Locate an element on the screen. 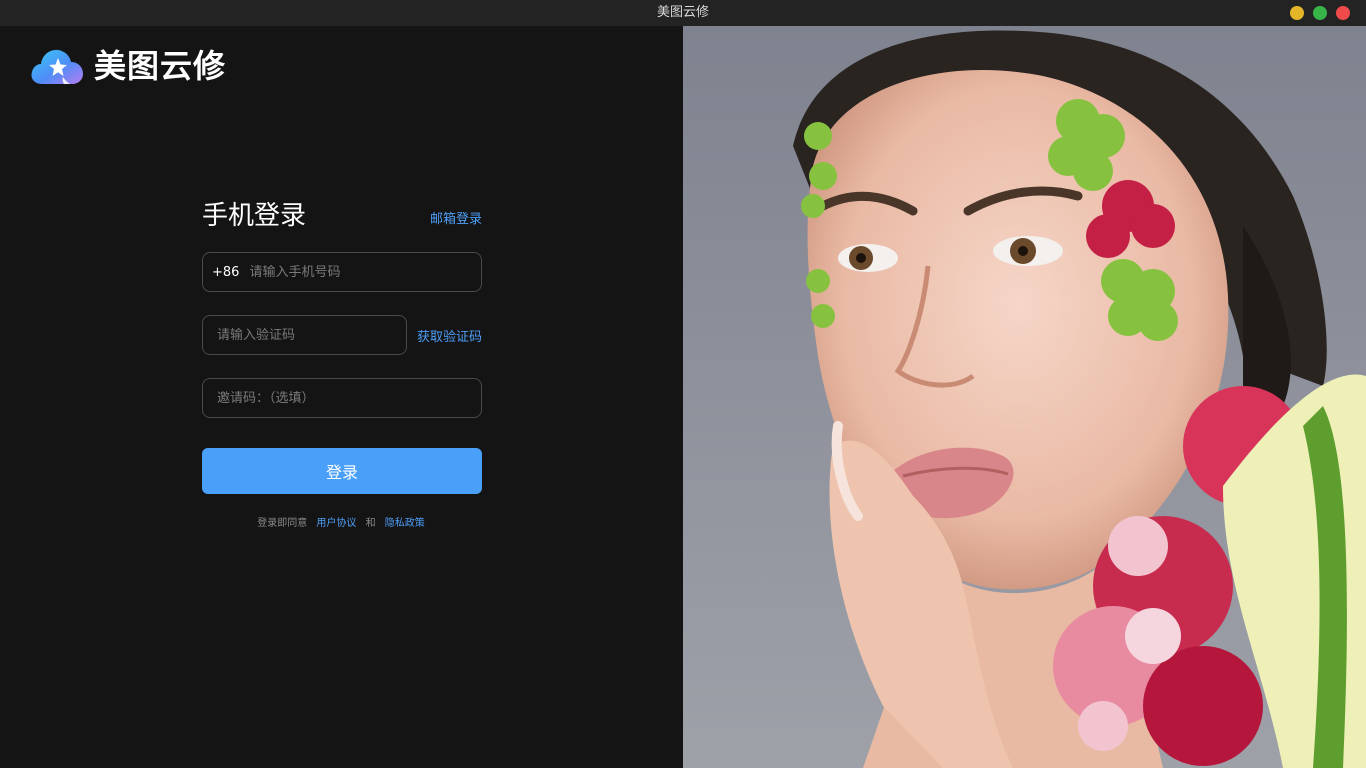 Image resolution: width=1366 pixels, height=768 pixels. phone-input is located at coordinates (358, 272).